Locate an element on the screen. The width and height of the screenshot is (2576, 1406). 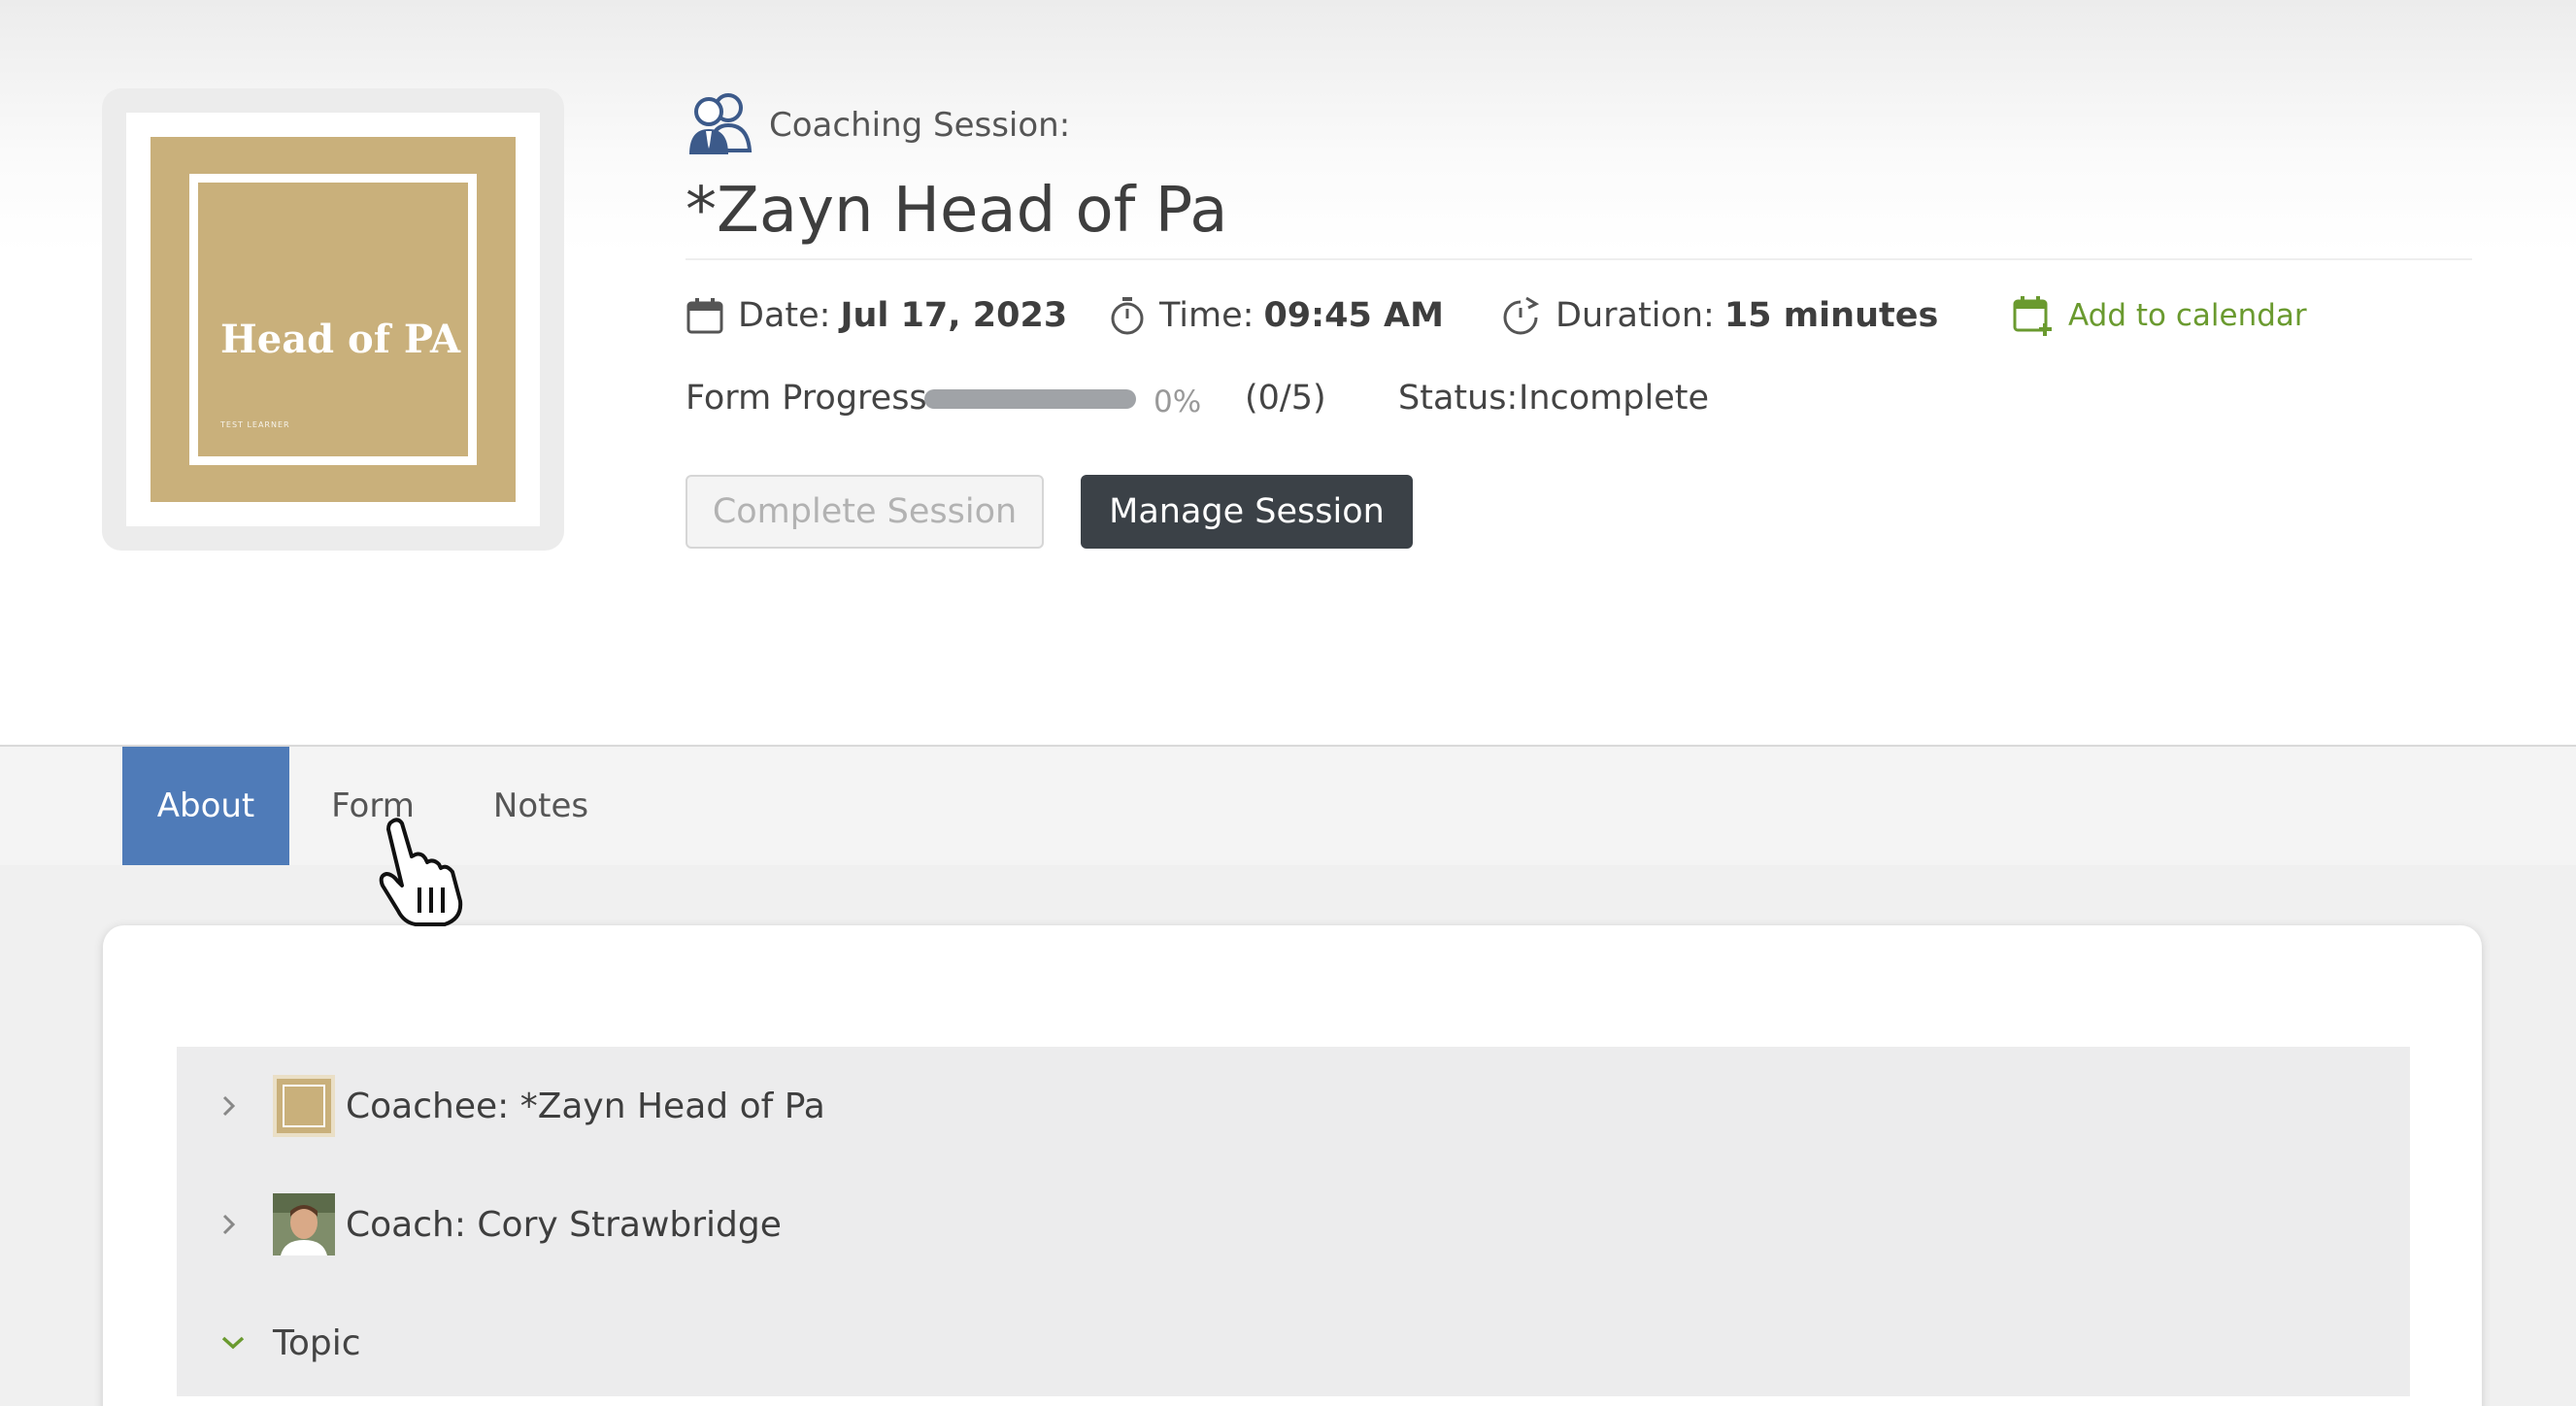
session-duration: Duration: 15 minutes is located at coordinates (1719, 316).